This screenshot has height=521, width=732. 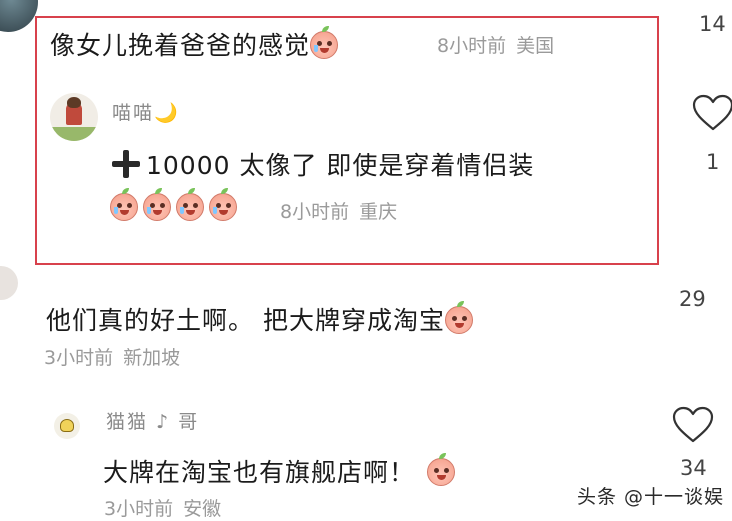 I want to click on reply-location: 重庆, so click(x=378, y=212).